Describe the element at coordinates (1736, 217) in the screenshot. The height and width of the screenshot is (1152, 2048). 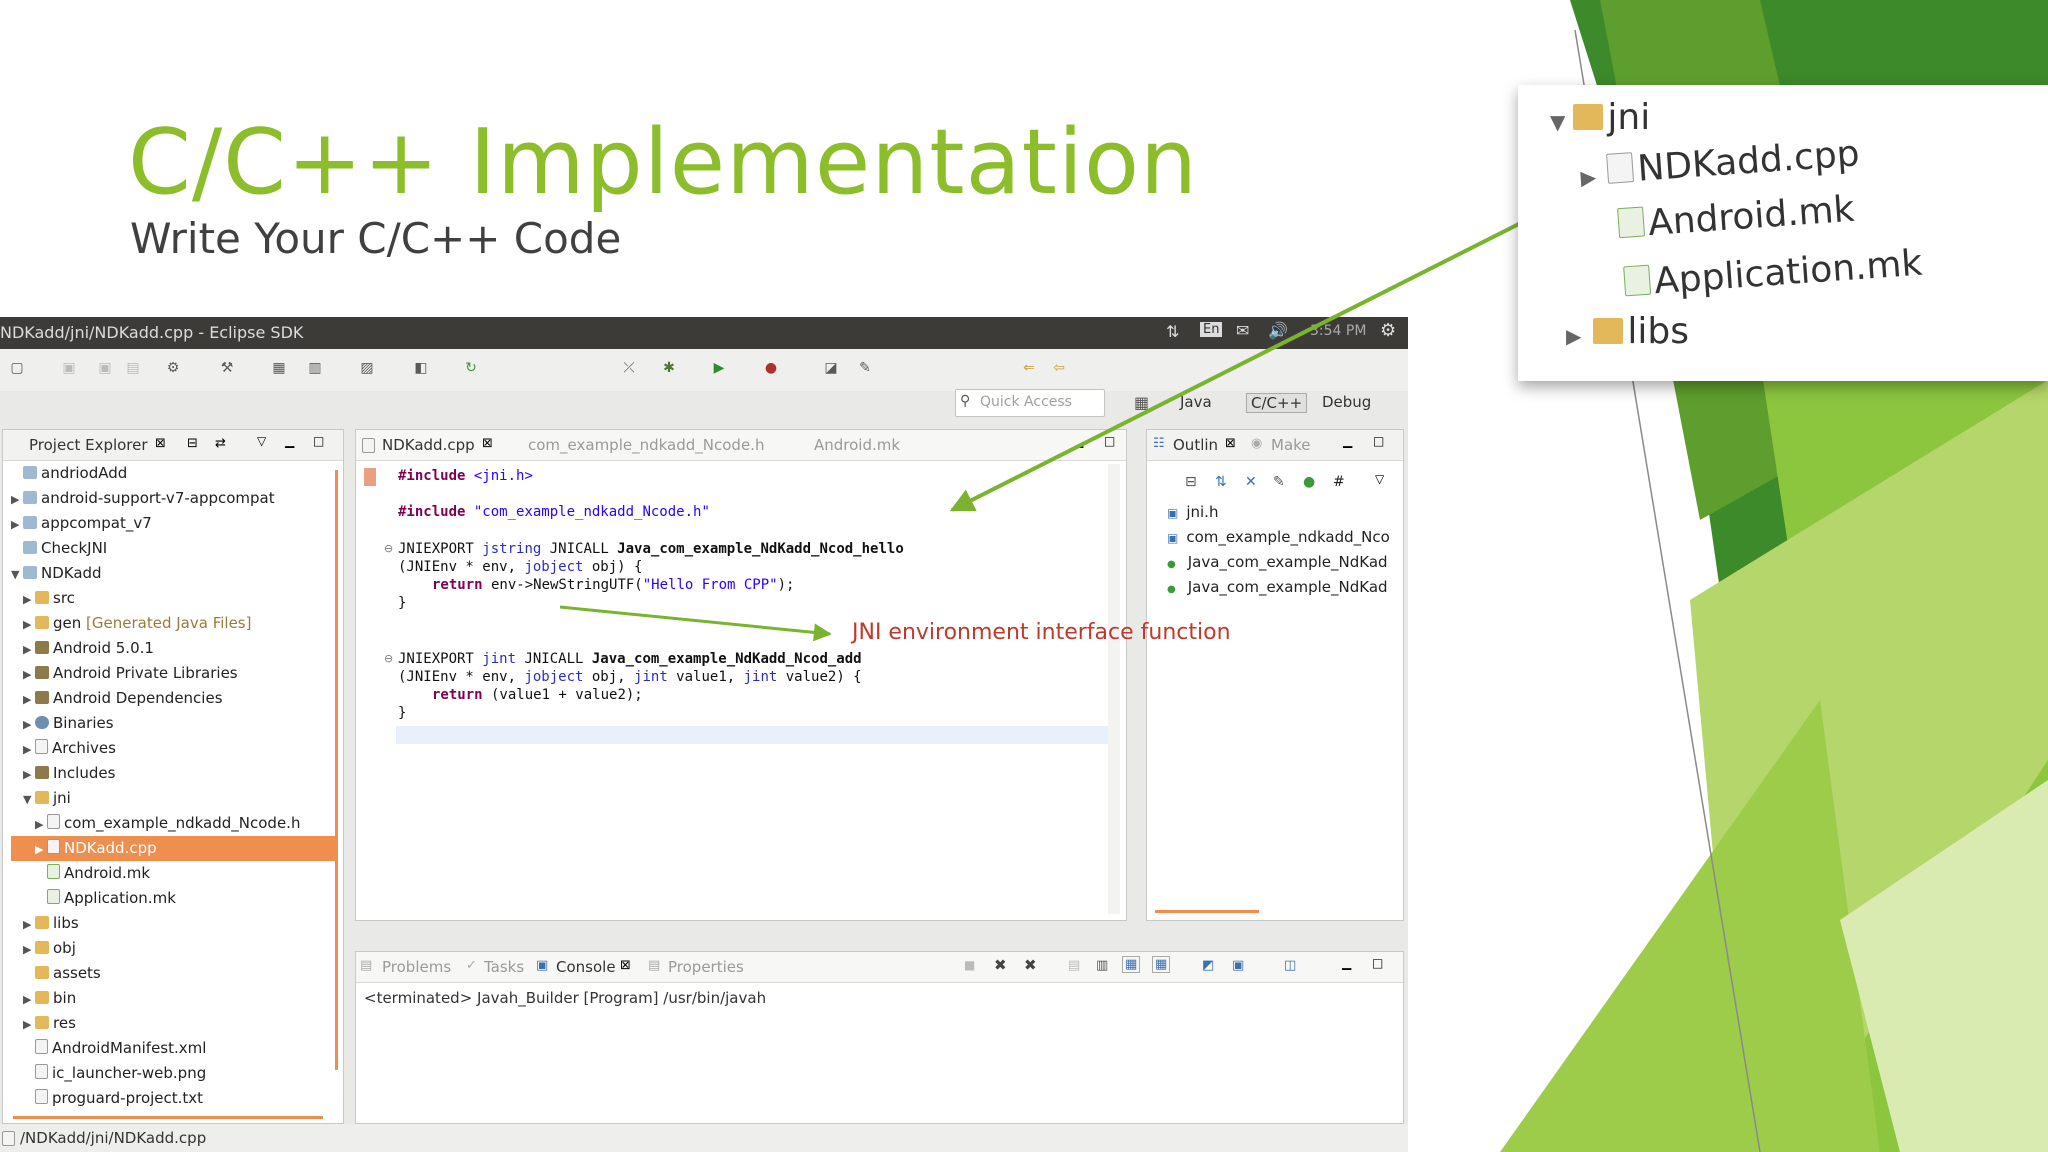
I see `zoom-item: Android.mk` at that location.